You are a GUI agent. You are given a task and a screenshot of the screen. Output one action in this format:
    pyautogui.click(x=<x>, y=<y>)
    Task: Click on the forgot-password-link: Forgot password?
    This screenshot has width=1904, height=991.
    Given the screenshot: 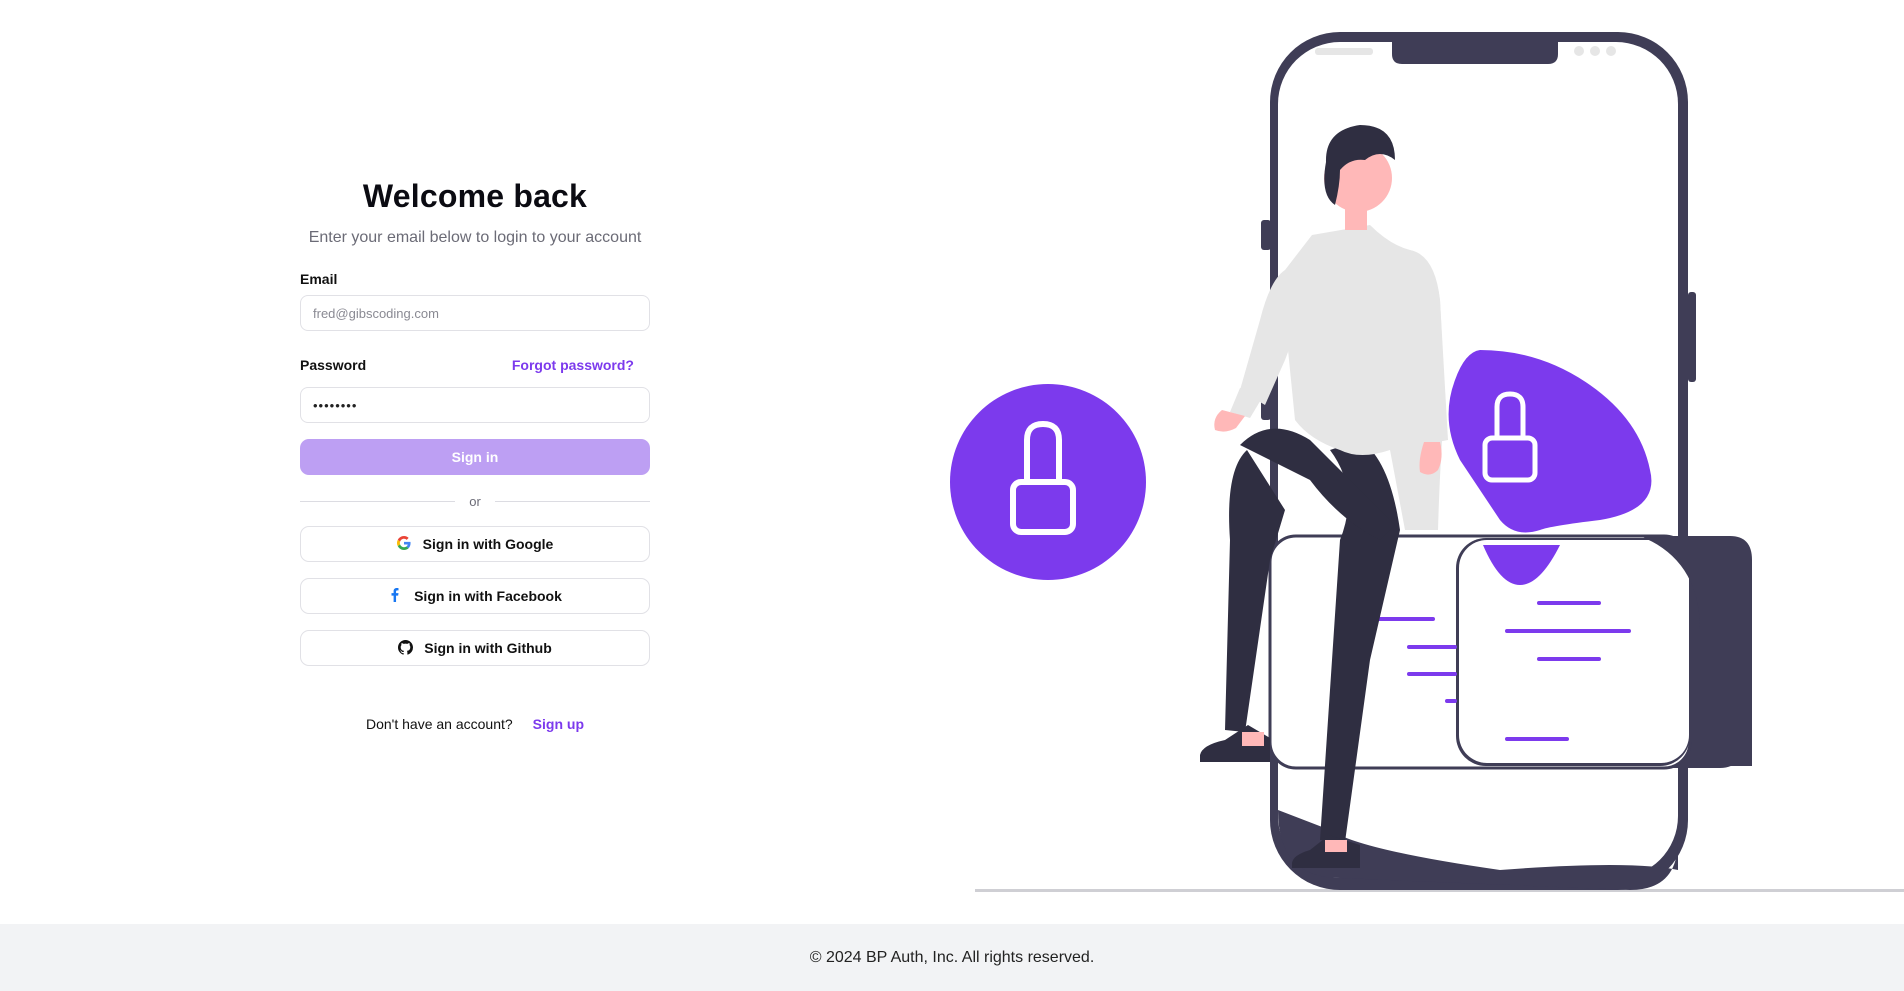 What is the action you would take?
    pyautogui.click(x=573, y=365)
    